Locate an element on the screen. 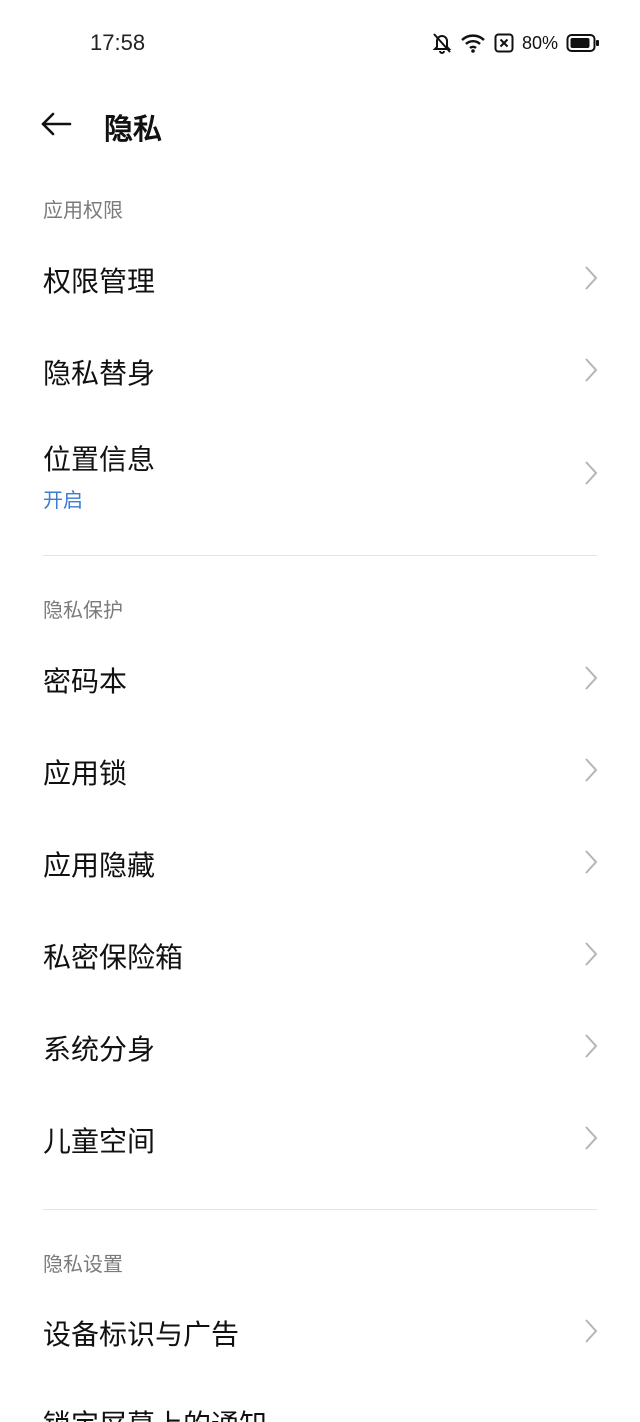 The width and height of the screenshot is (640, 1422). bell-off-icon is located at coordinates (442, 43).